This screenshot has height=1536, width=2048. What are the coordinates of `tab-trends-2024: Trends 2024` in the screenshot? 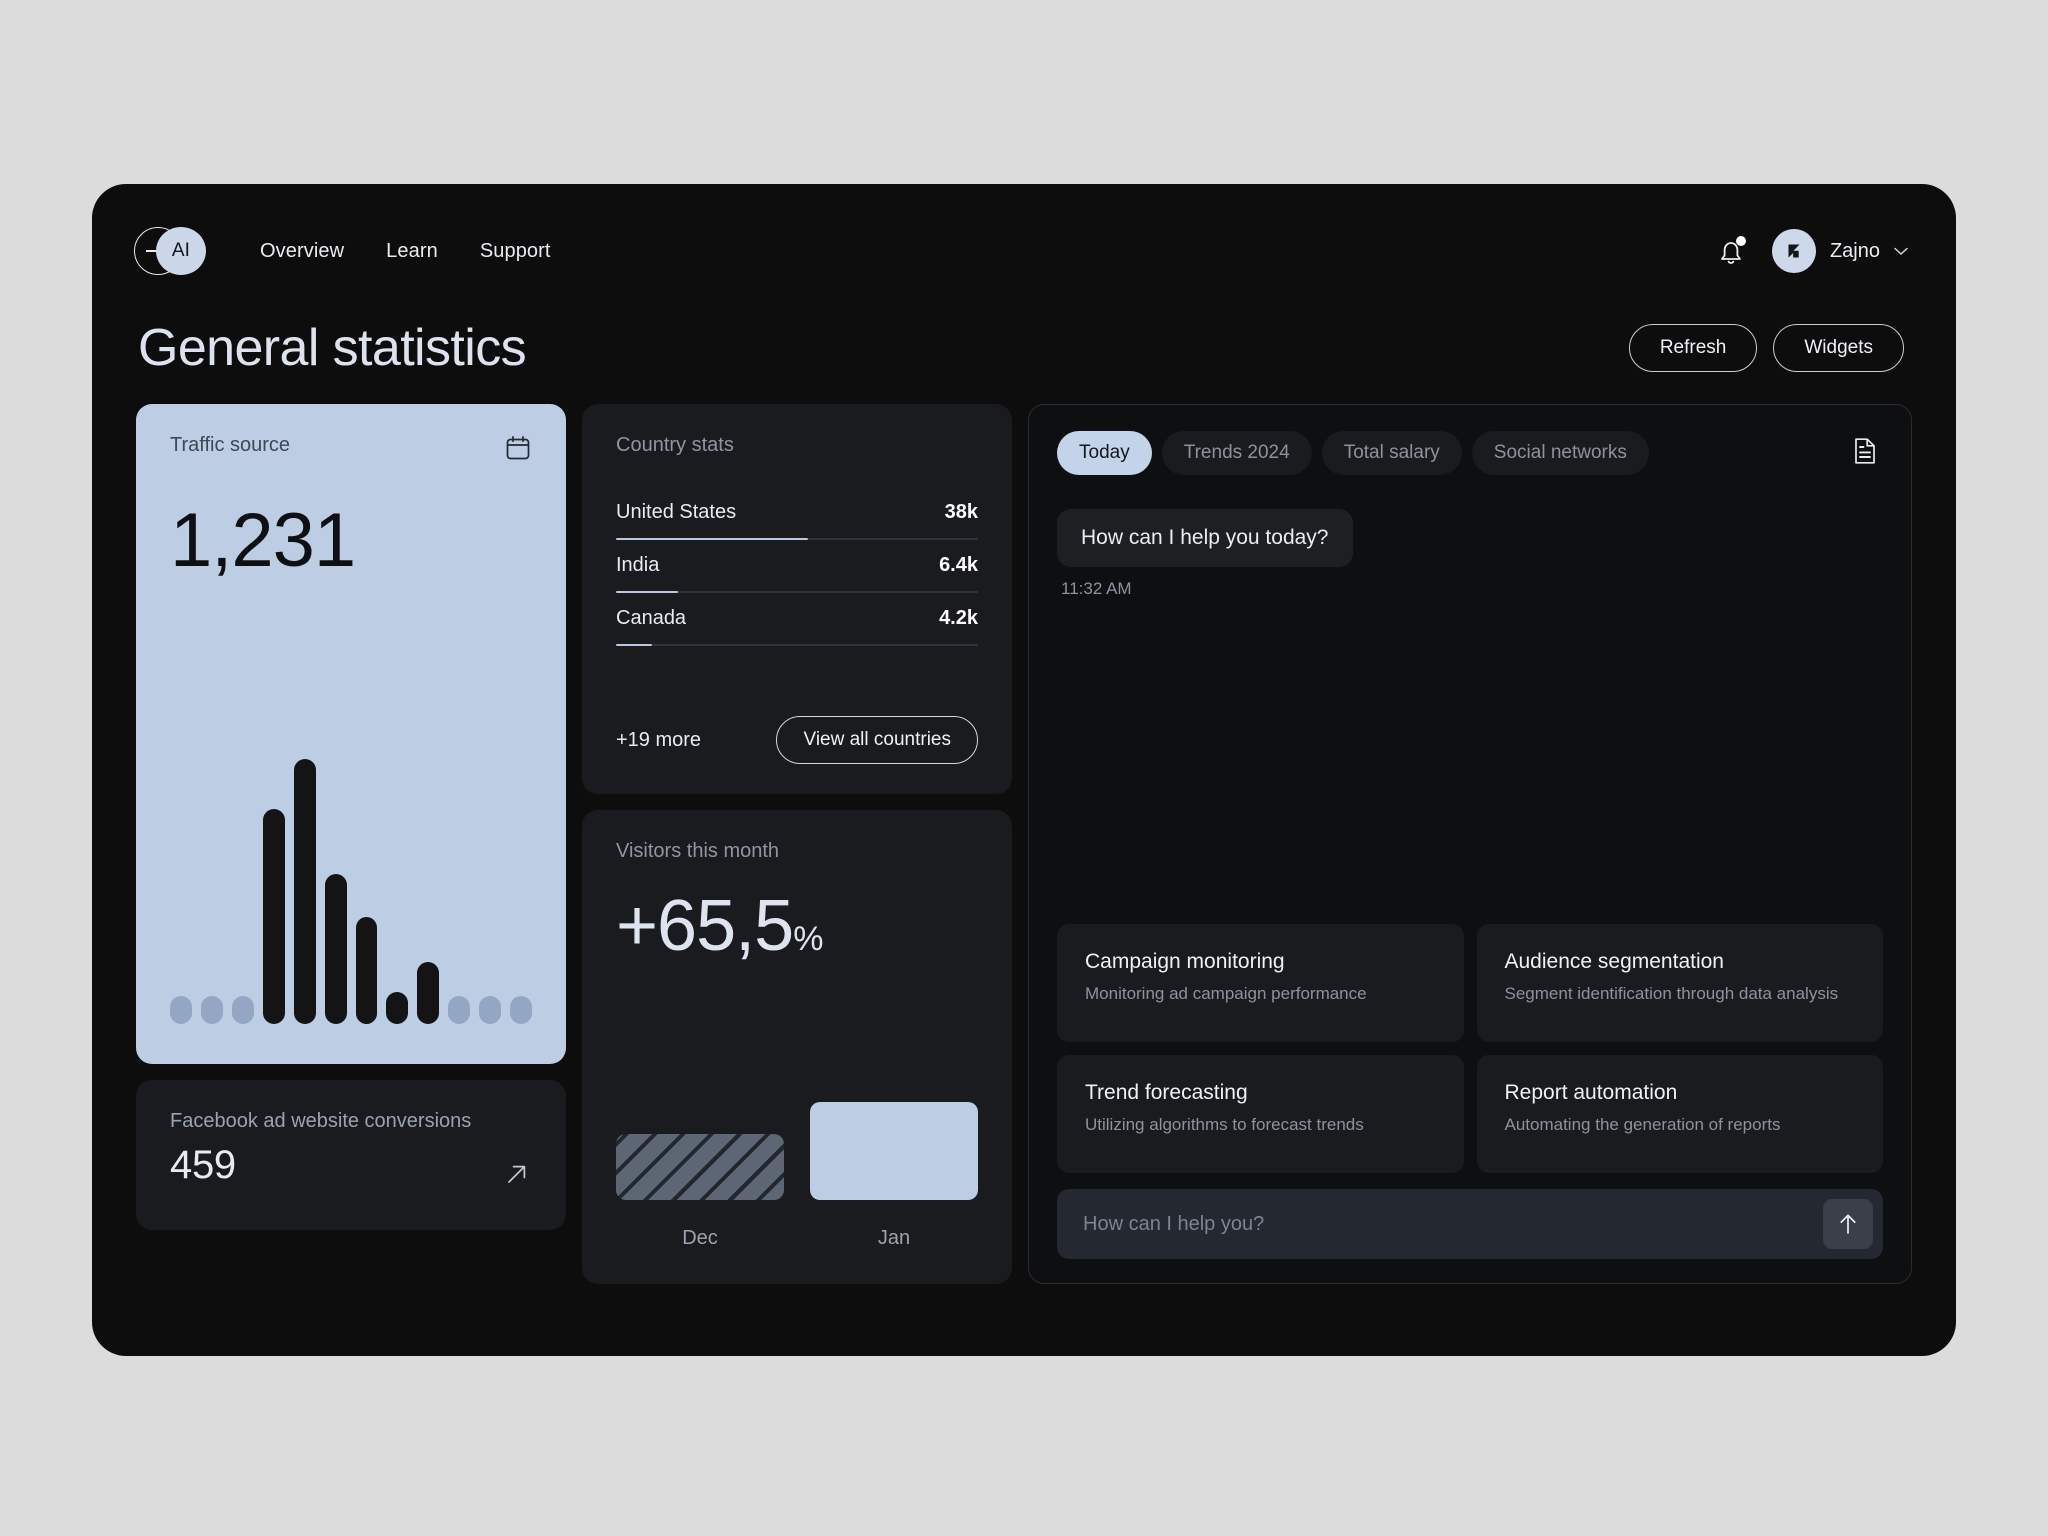 It's located at (1236, 453).